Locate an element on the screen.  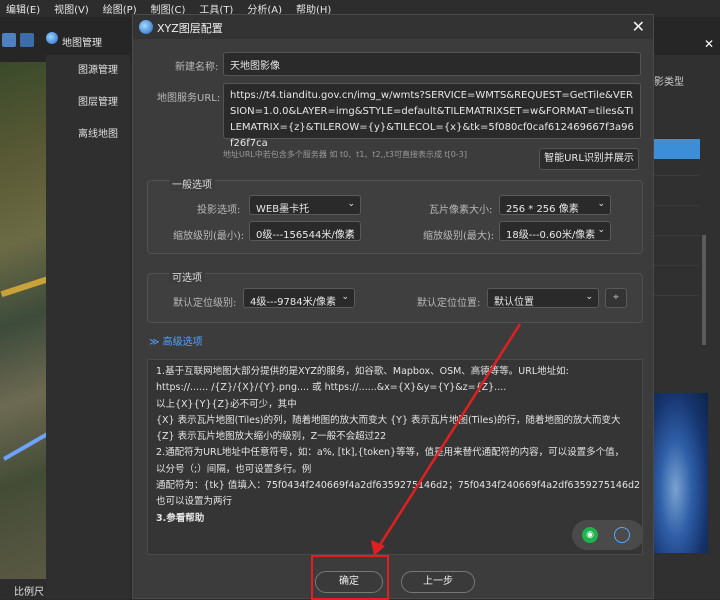
close-icon: ✕ is located at coordinates (638, 26).